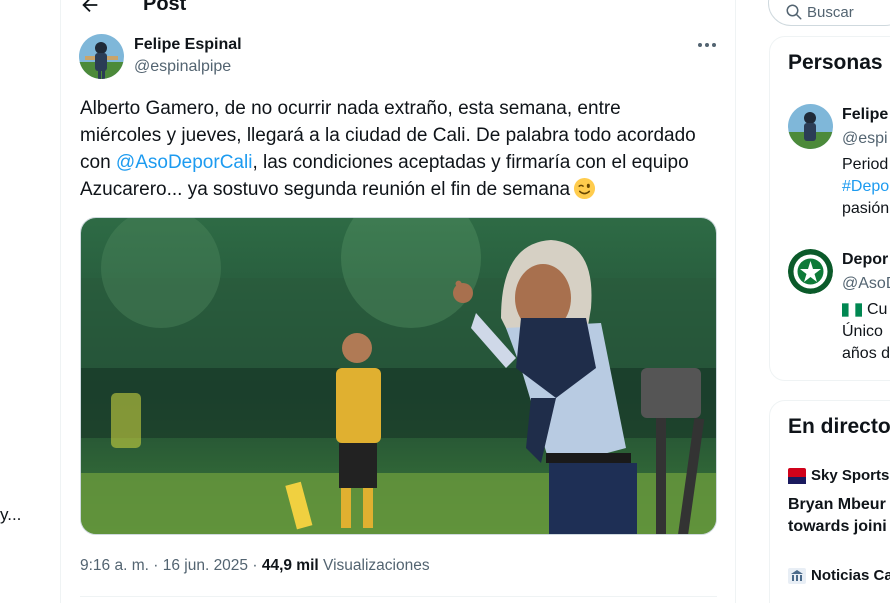 The height and width of the screenshot is (603, 890). I want to click on person-bio-text: Cu, so click(877, 309).